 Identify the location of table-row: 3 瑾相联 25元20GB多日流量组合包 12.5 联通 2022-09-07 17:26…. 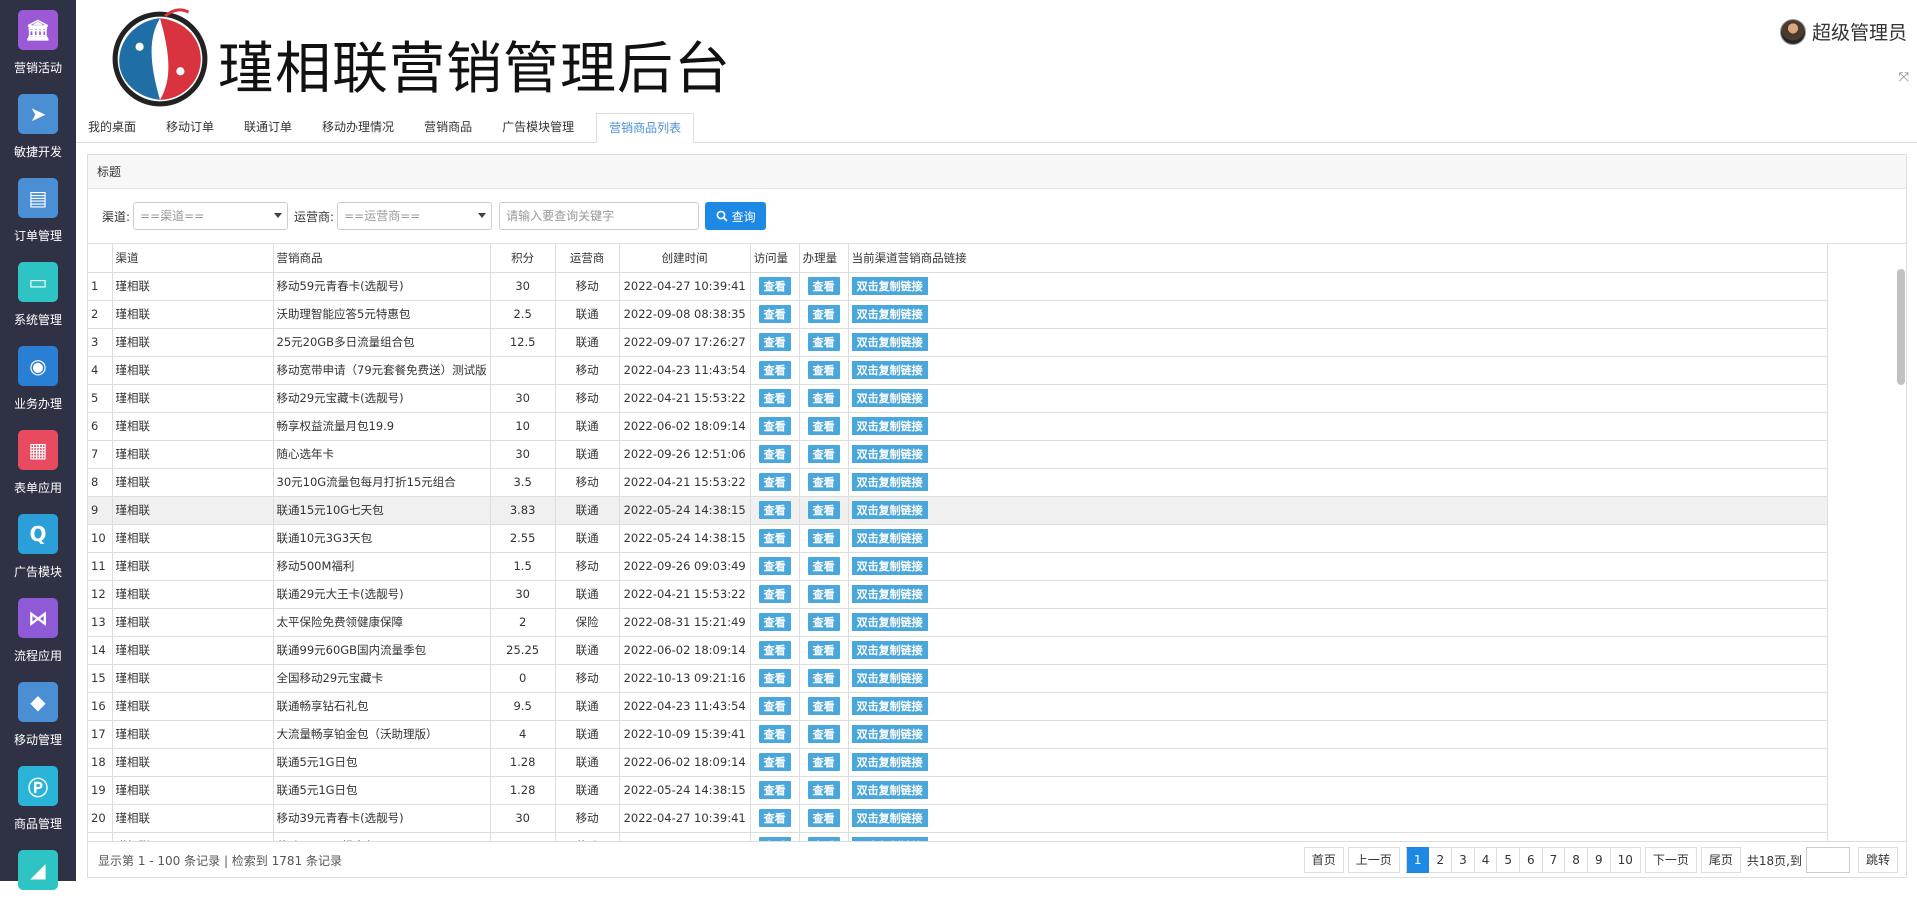
(958, 342).